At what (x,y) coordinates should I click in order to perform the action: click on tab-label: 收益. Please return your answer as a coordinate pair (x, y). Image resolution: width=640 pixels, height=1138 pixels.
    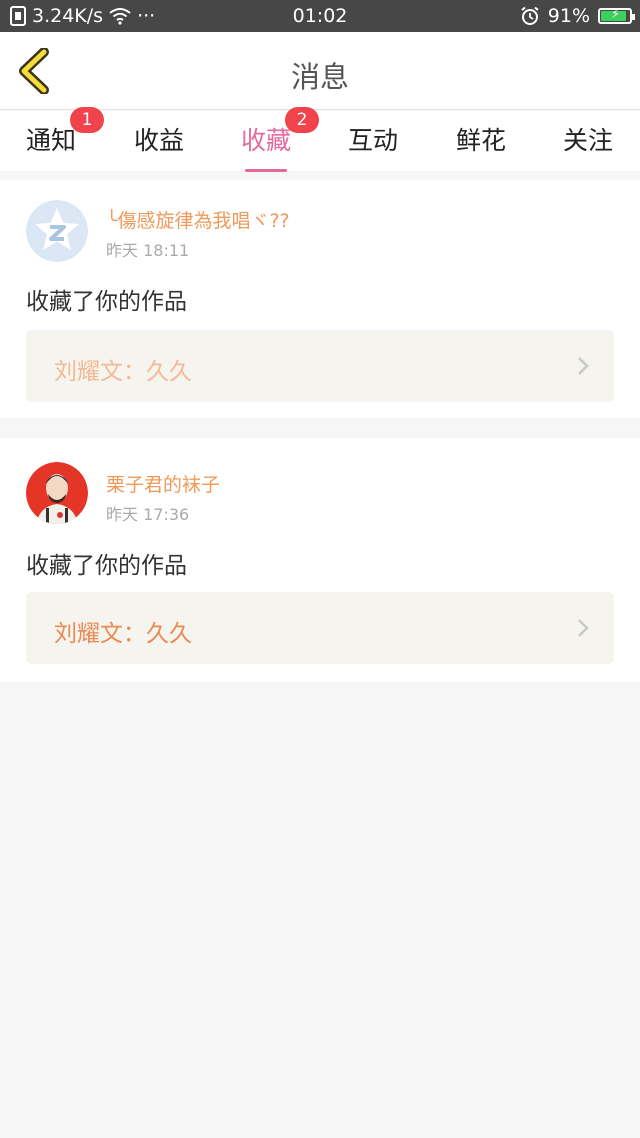
    Looking at the image, I should click on (158, 140).